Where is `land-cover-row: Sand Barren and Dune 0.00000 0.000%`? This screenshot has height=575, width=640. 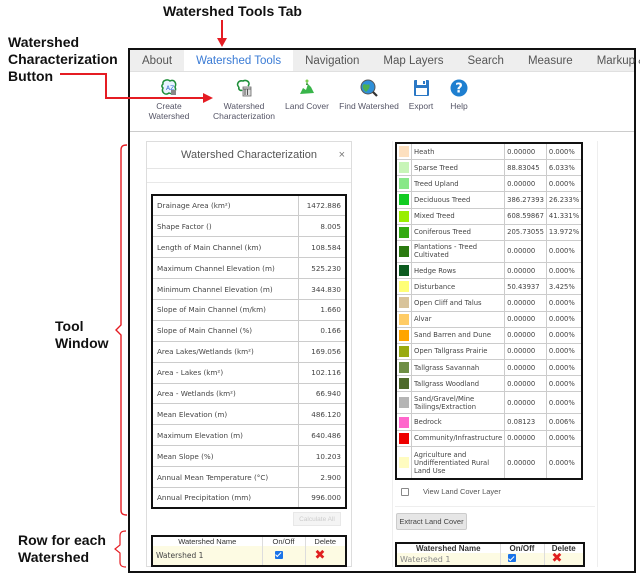
land-cover-row: Sand Barren and Dune 0.00000 0.000% is located at coordinates (489, 335).